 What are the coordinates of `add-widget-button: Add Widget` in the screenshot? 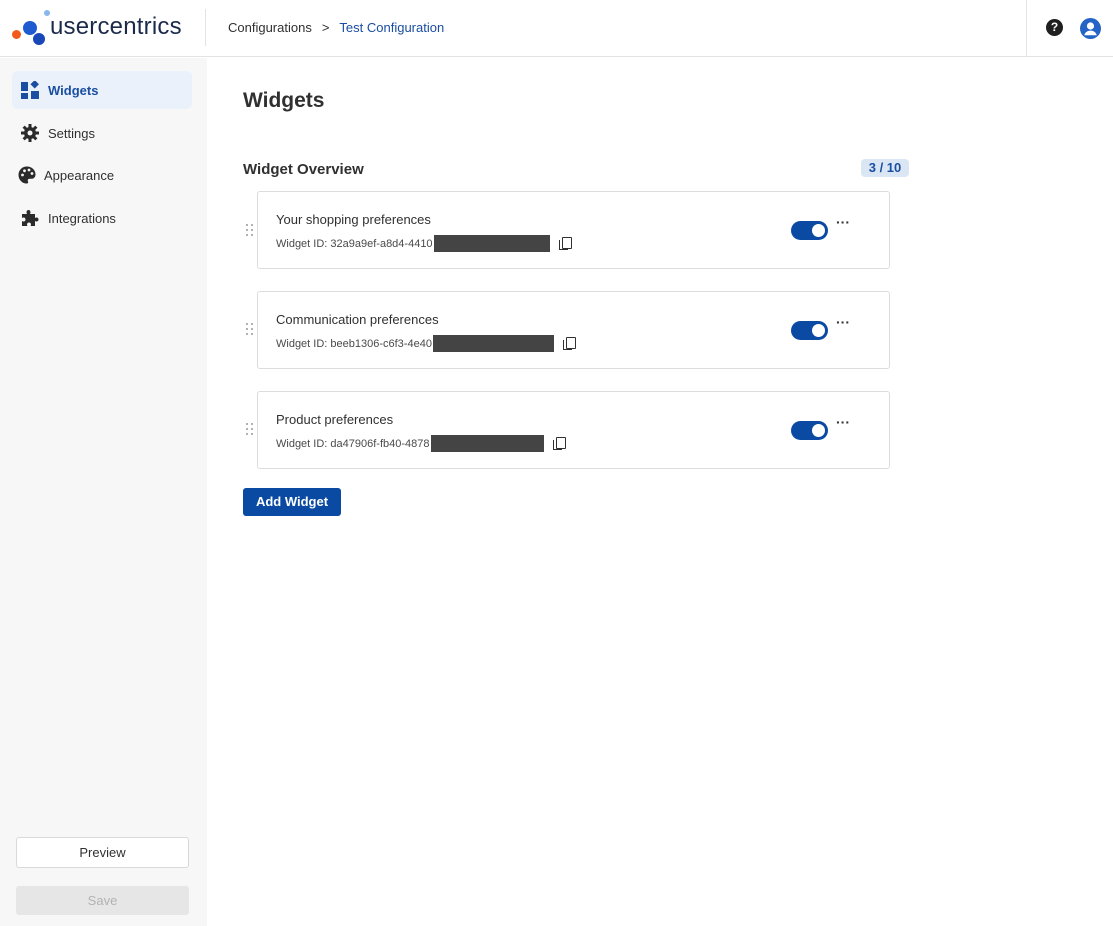 It's located at (292, 502).